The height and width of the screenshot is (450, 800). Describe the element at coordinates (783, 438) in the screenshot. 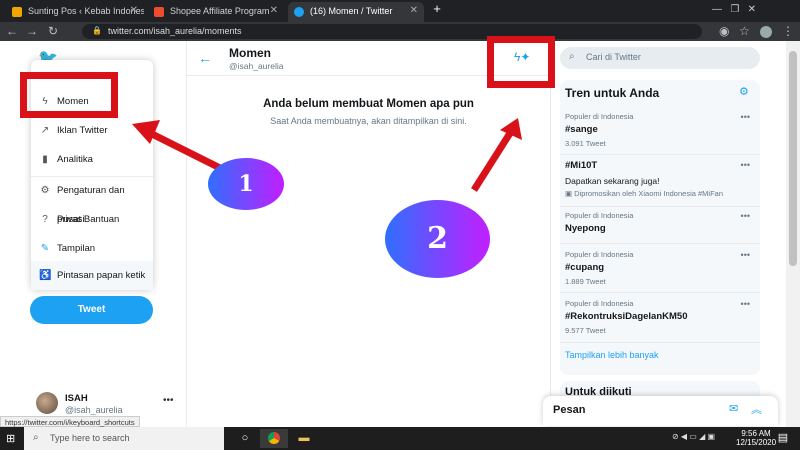

I see `notifications-icon: ▤` at that location.